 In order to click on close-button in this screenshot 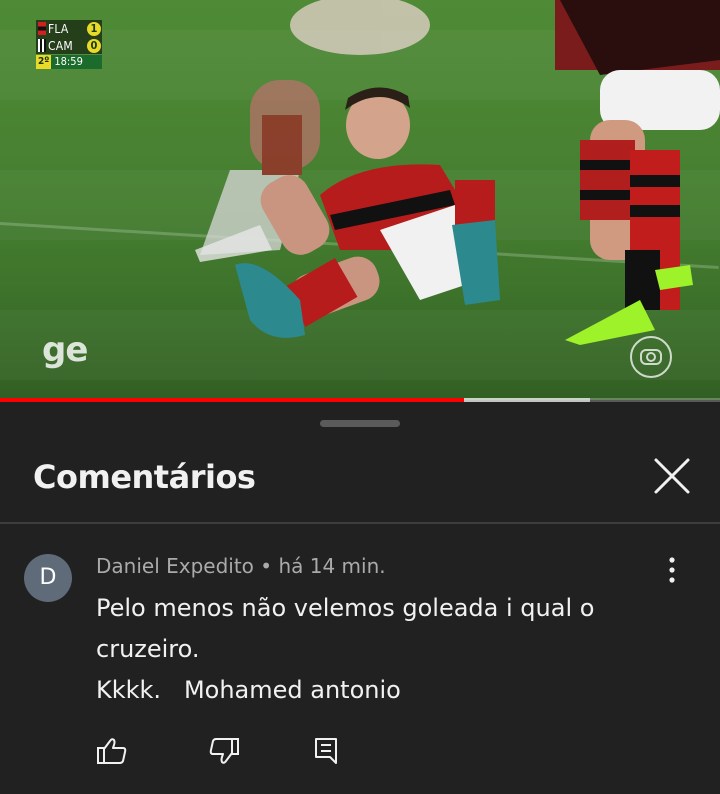, I will do `click(672, 476)`.